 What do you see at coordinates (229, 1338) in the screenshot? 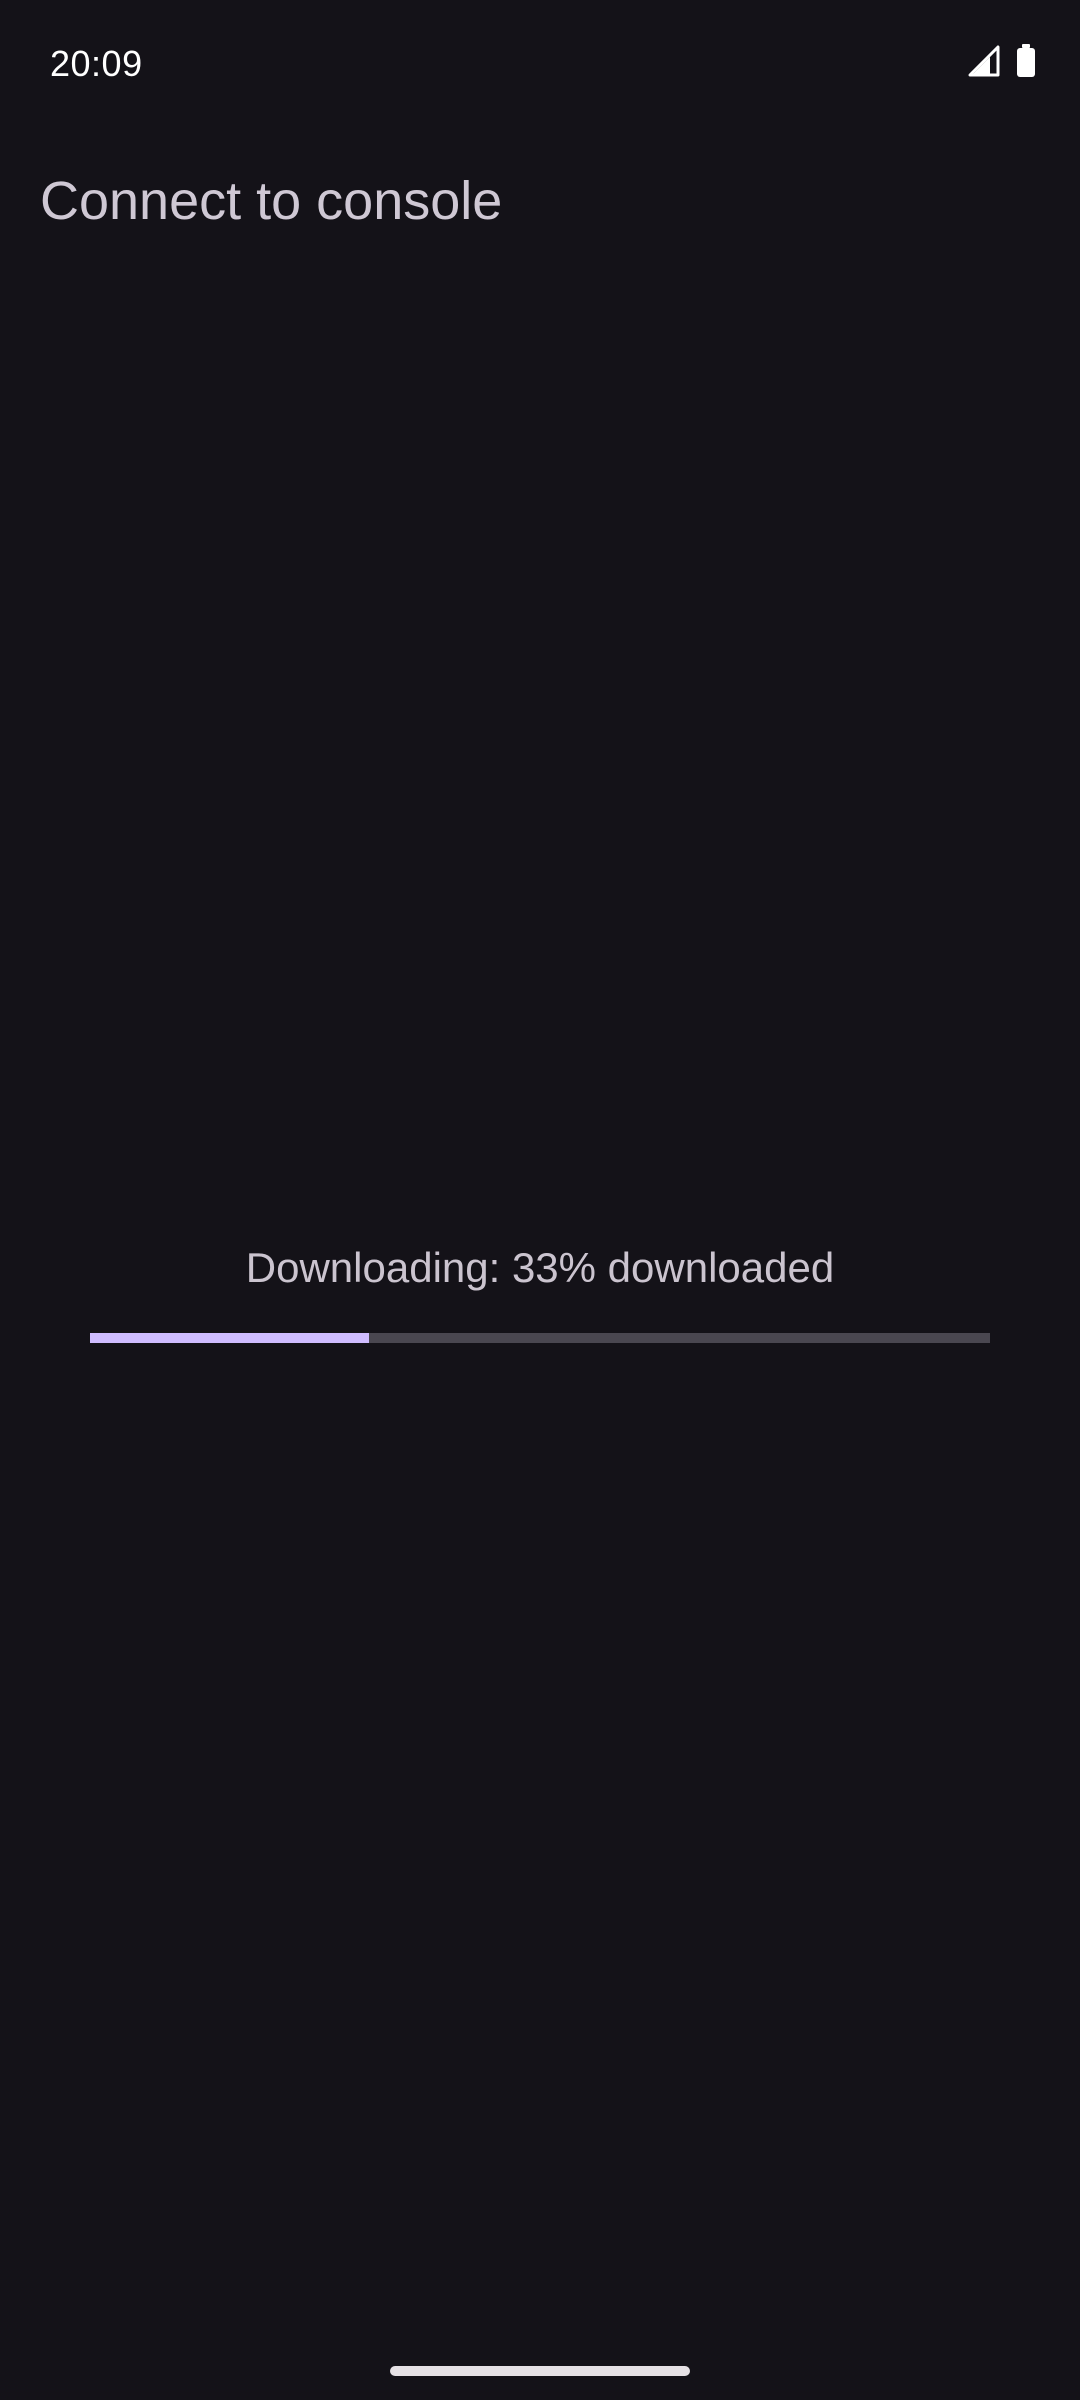
I see `download-progress-fill` at bounding box center [229, 1338].